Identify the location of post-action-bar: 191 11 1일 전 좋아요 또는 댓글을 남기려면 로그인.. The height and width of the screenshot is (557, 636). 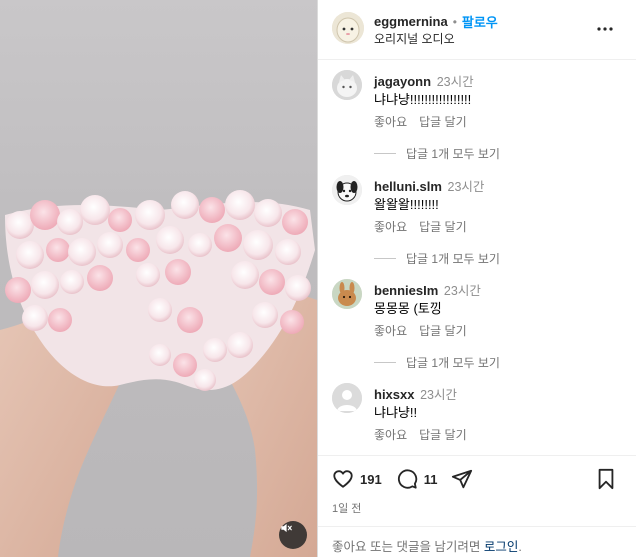
(477, 506).